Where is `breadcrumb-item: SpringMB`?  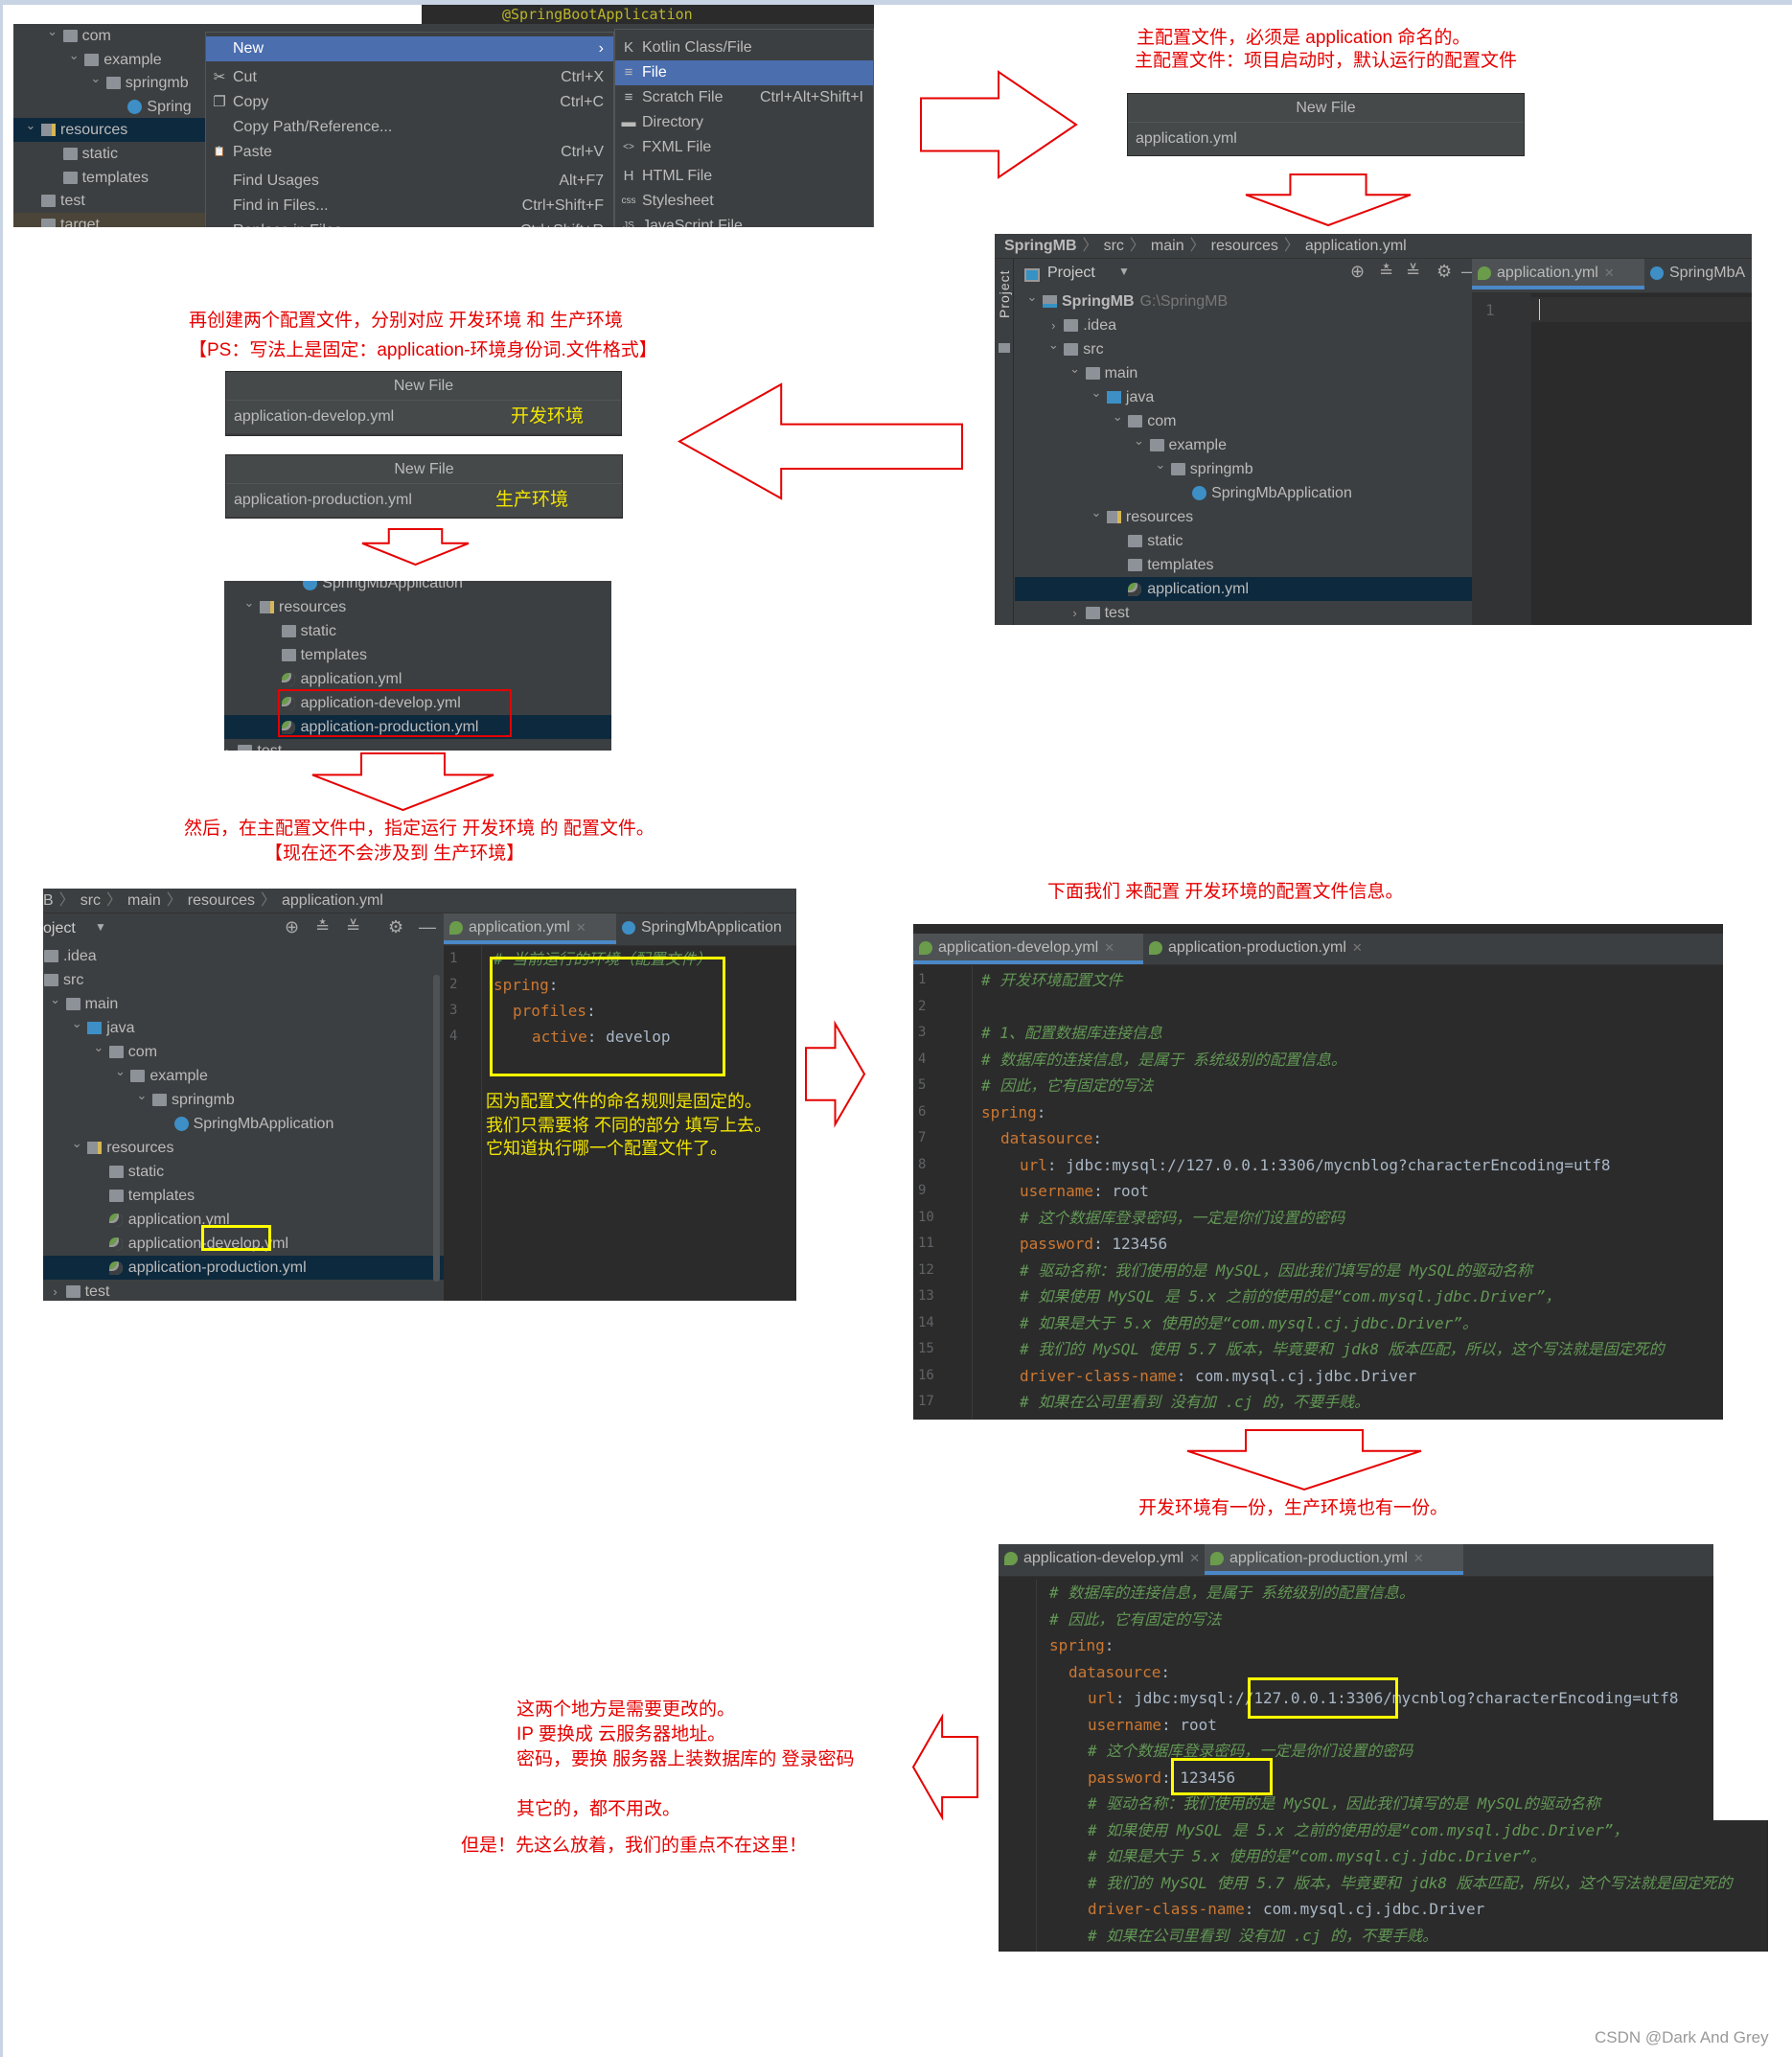
breadcrumb-item: SpringMB is located at coordinates (1041, 246).